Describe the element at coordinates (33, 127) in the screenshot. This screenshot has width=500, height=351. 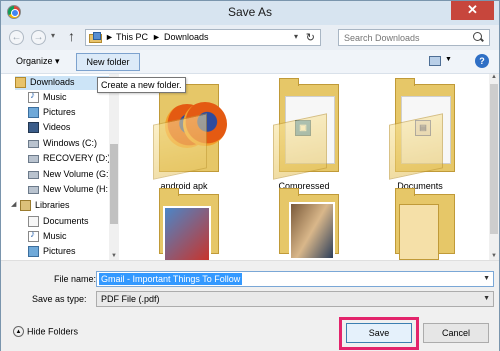
I see `videos-icon` at that location.